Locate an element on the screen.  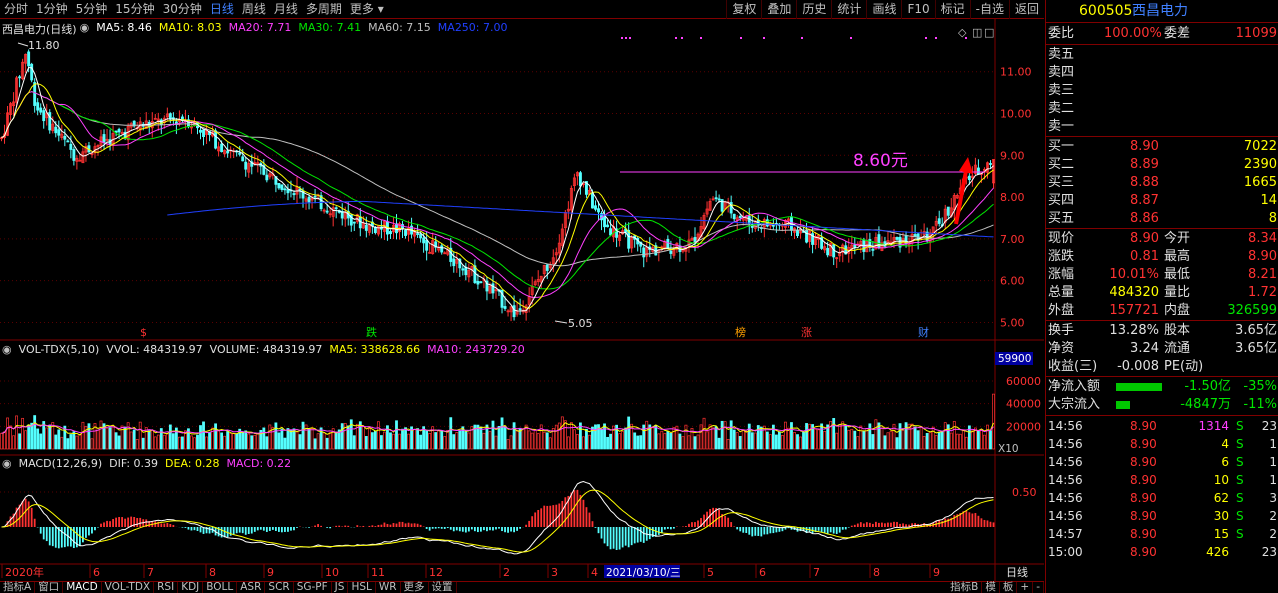
bottom-right-button: 板 is located at coordinates (1009, 587).